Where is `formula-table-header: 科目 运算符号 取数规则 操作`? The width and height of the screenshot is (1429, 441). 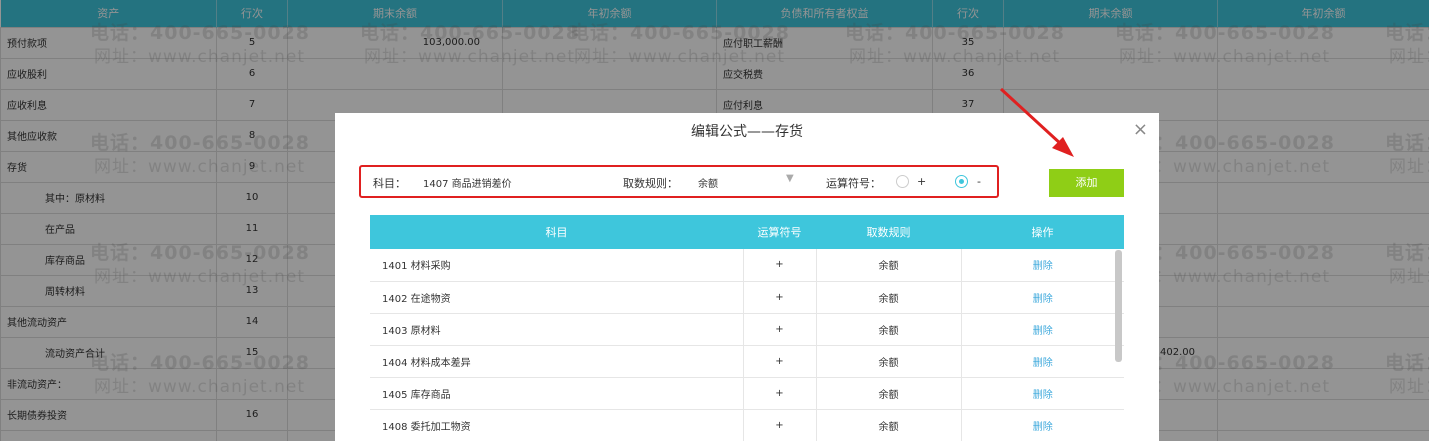
formula-table-header: 科目 运算符号 取数规则 操作 is located at coordinates (747, 232).